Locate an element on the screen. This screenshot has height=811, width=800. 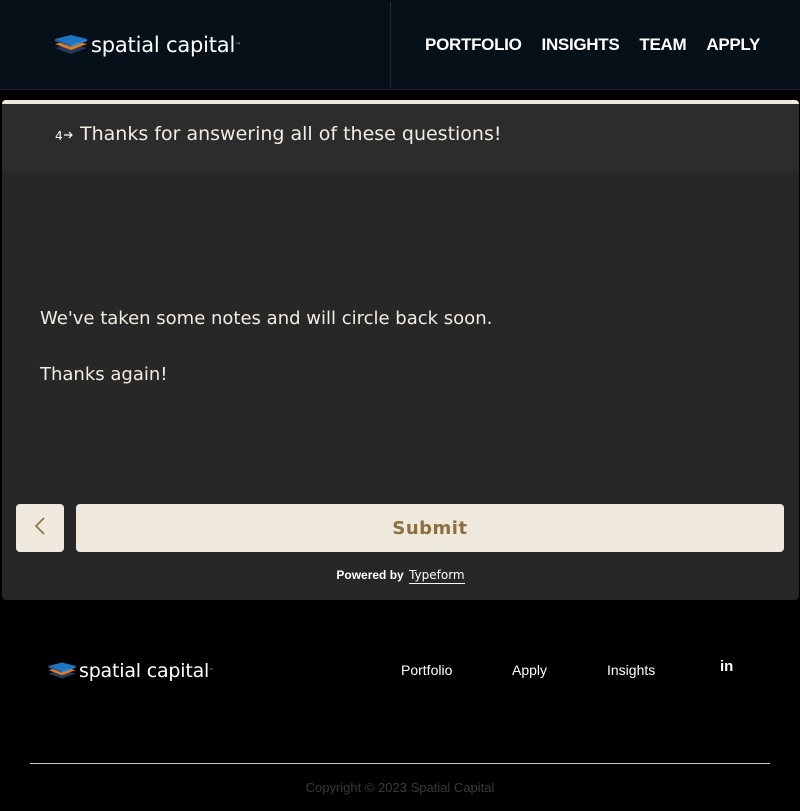
nav-team: TEAM is located at coordinates (662, 45).